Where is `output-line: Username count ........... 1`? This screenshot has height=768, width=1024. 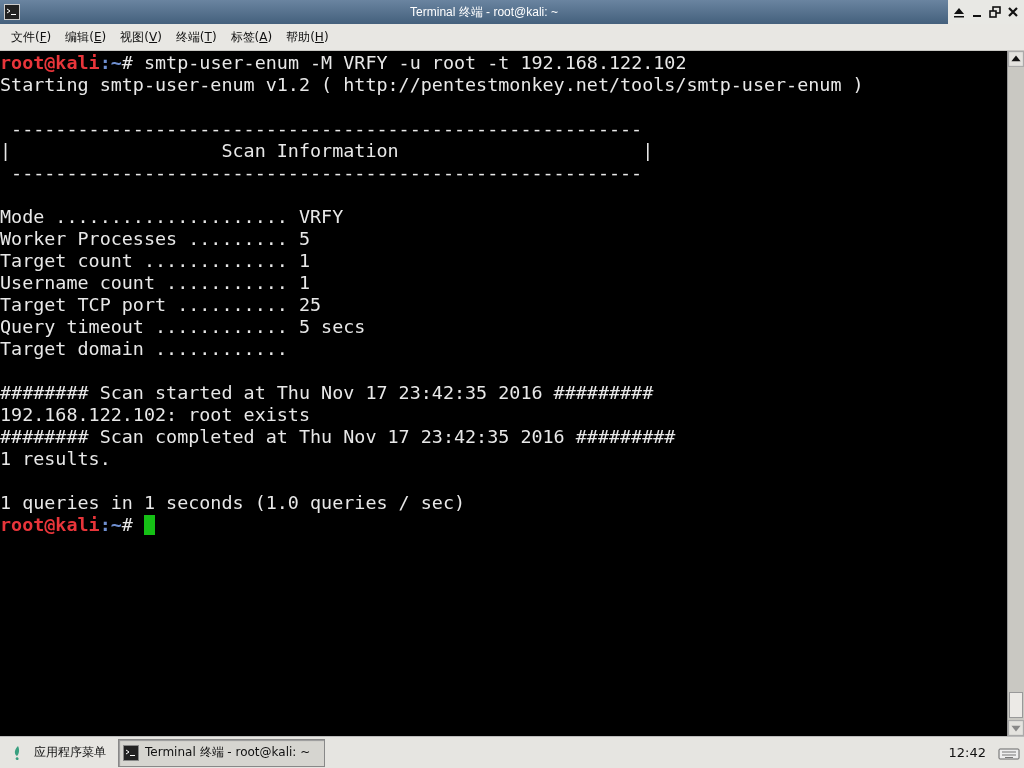 output-line: Username count ........... 1 is located at coordinates (155, 282).